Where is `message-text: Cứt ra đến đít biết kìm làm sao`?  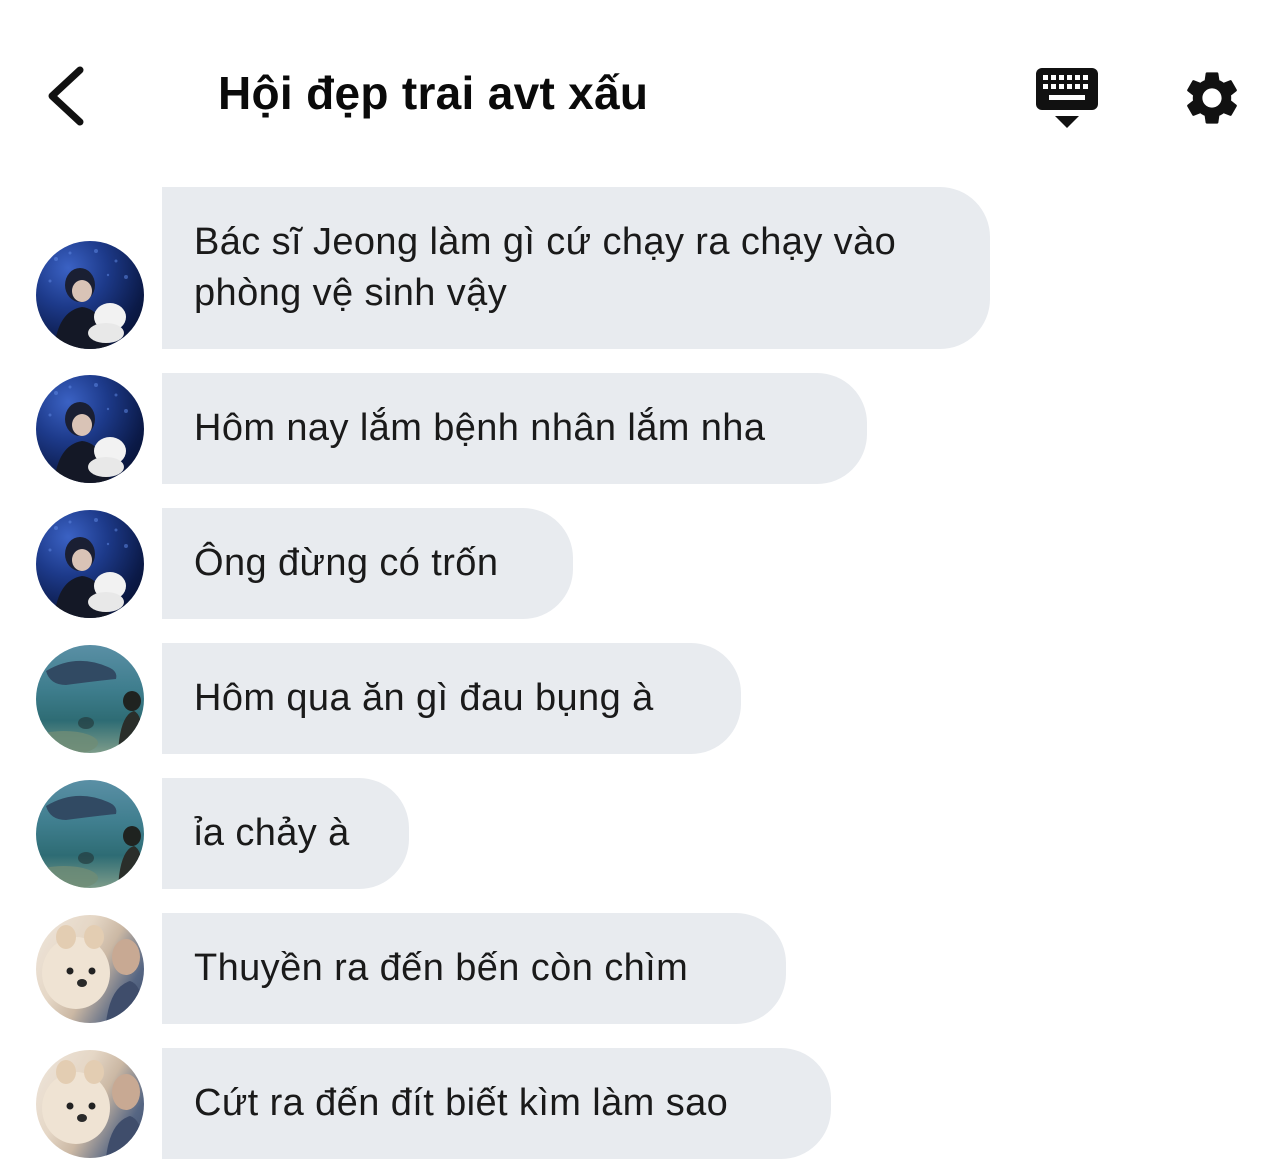
message-text: Cứt ra đến đít biết kìm làm sao is located at coordinates (461, 1103).